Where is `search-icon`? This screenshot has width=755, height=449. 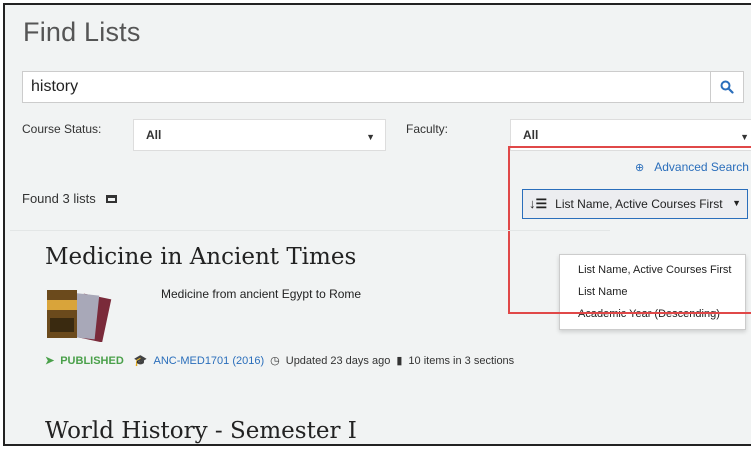 search-icon is located at coordinates (727, 87).